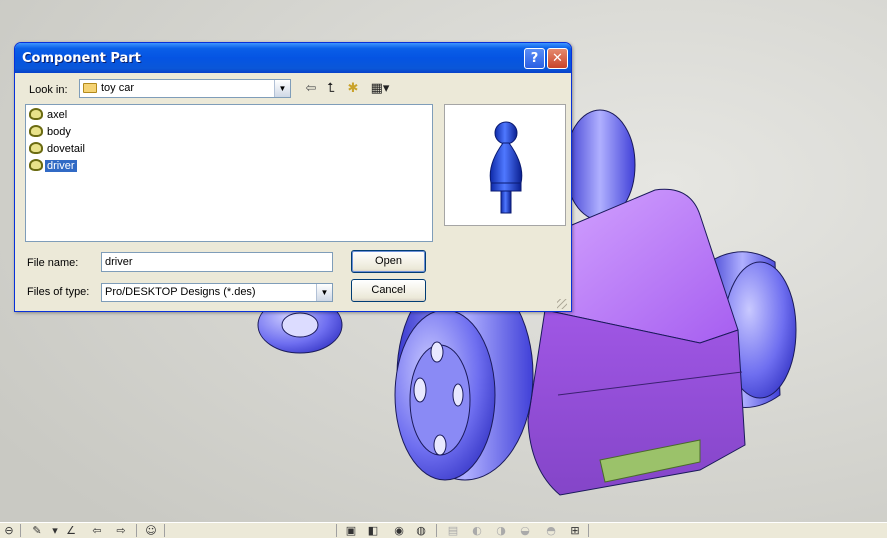 This screenshot has height=538, width=887. Describe the element at coordinates (58, 292) in the screenshot. I see `files-of-type-label: Files of type:` at that location.